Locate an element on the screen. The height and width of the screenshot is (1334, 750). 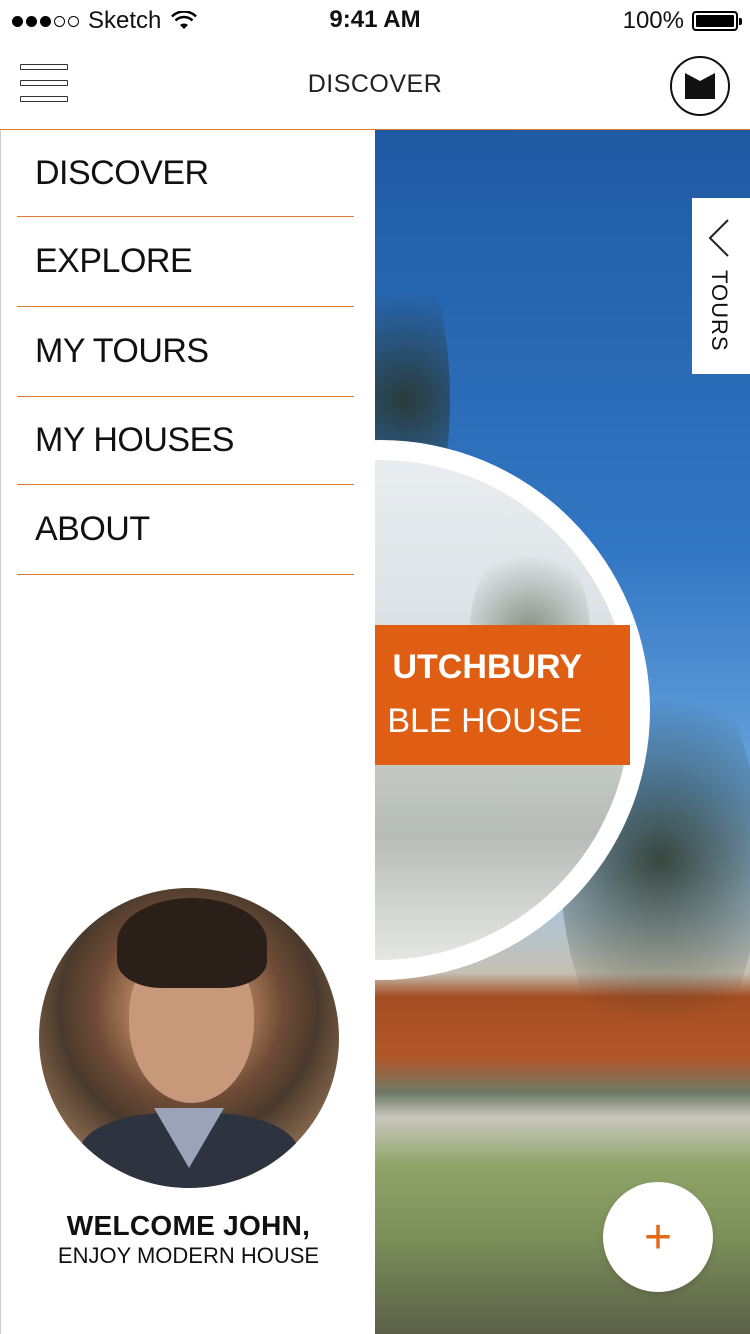
welcome-message: WELCOME JOHN, is located at coordinates (188, 1225).